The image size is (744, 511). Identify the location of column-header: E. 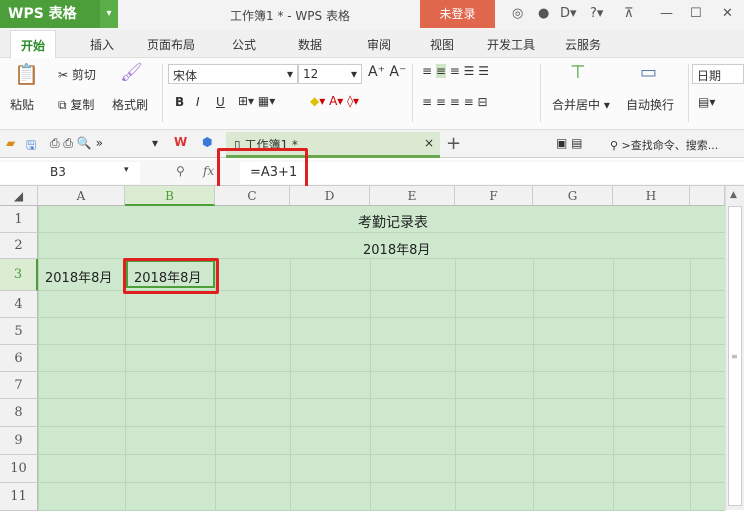
(412, 196).